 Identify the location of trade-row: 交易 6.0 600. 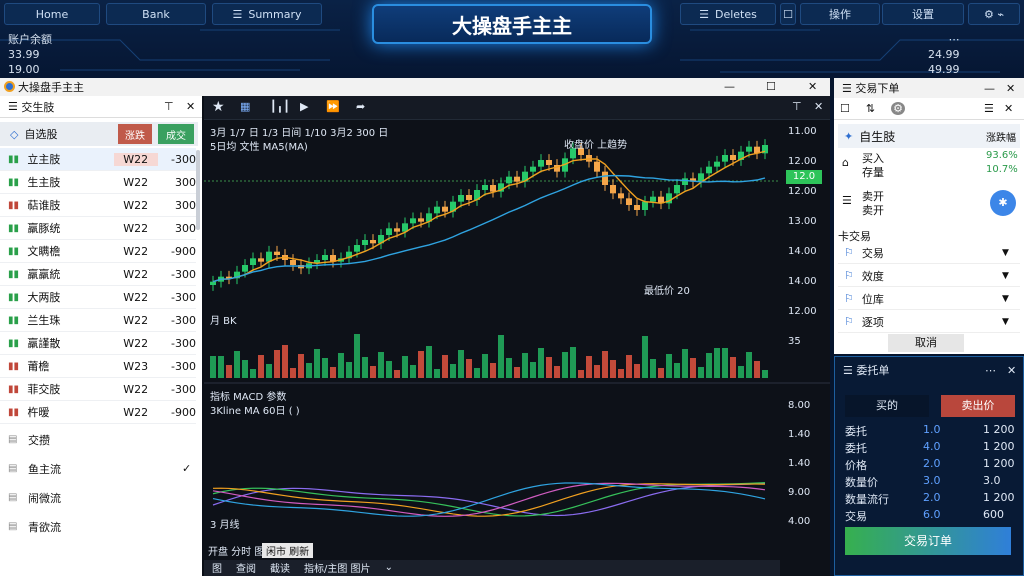
(930, 516).